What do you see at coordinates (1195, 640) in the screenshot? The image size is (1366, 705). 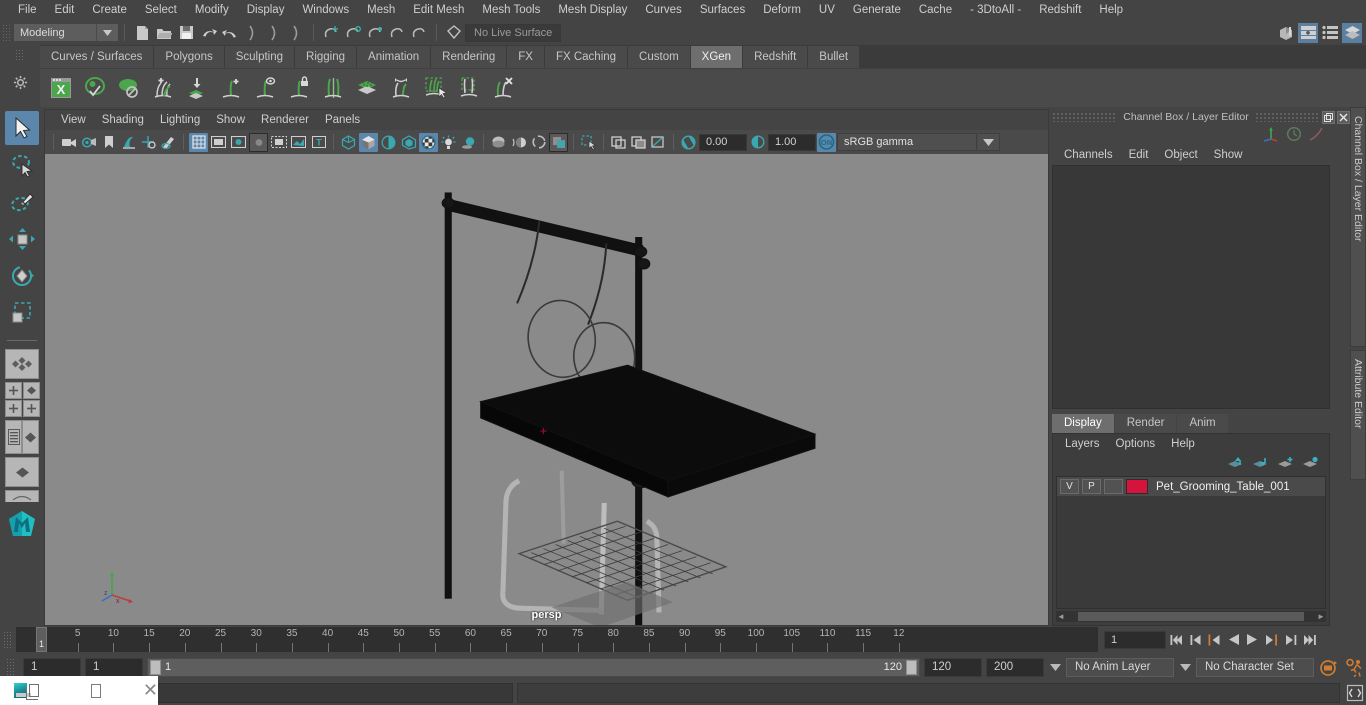 I see `step-back-keyframe-icon` at bounding box center [1195, 640].